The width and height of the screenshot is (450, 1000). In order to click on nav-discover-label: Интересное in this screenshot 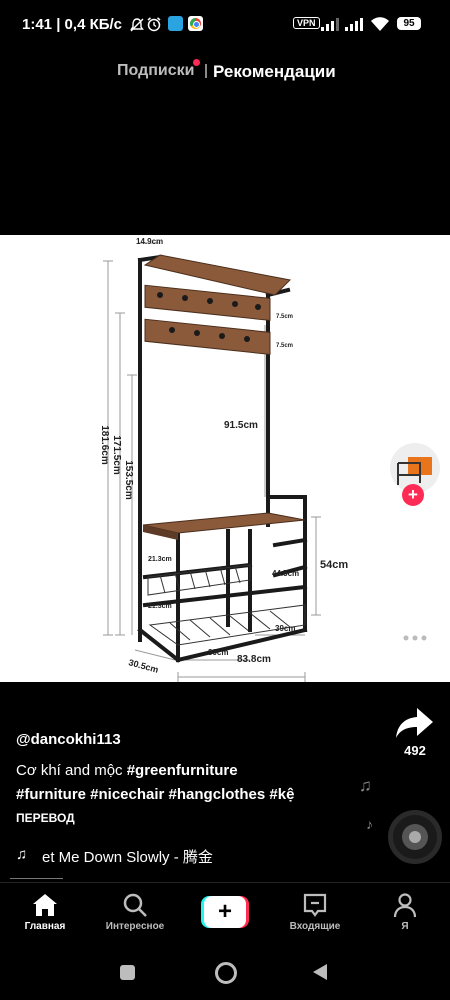, I will do `click(135, 926)`.